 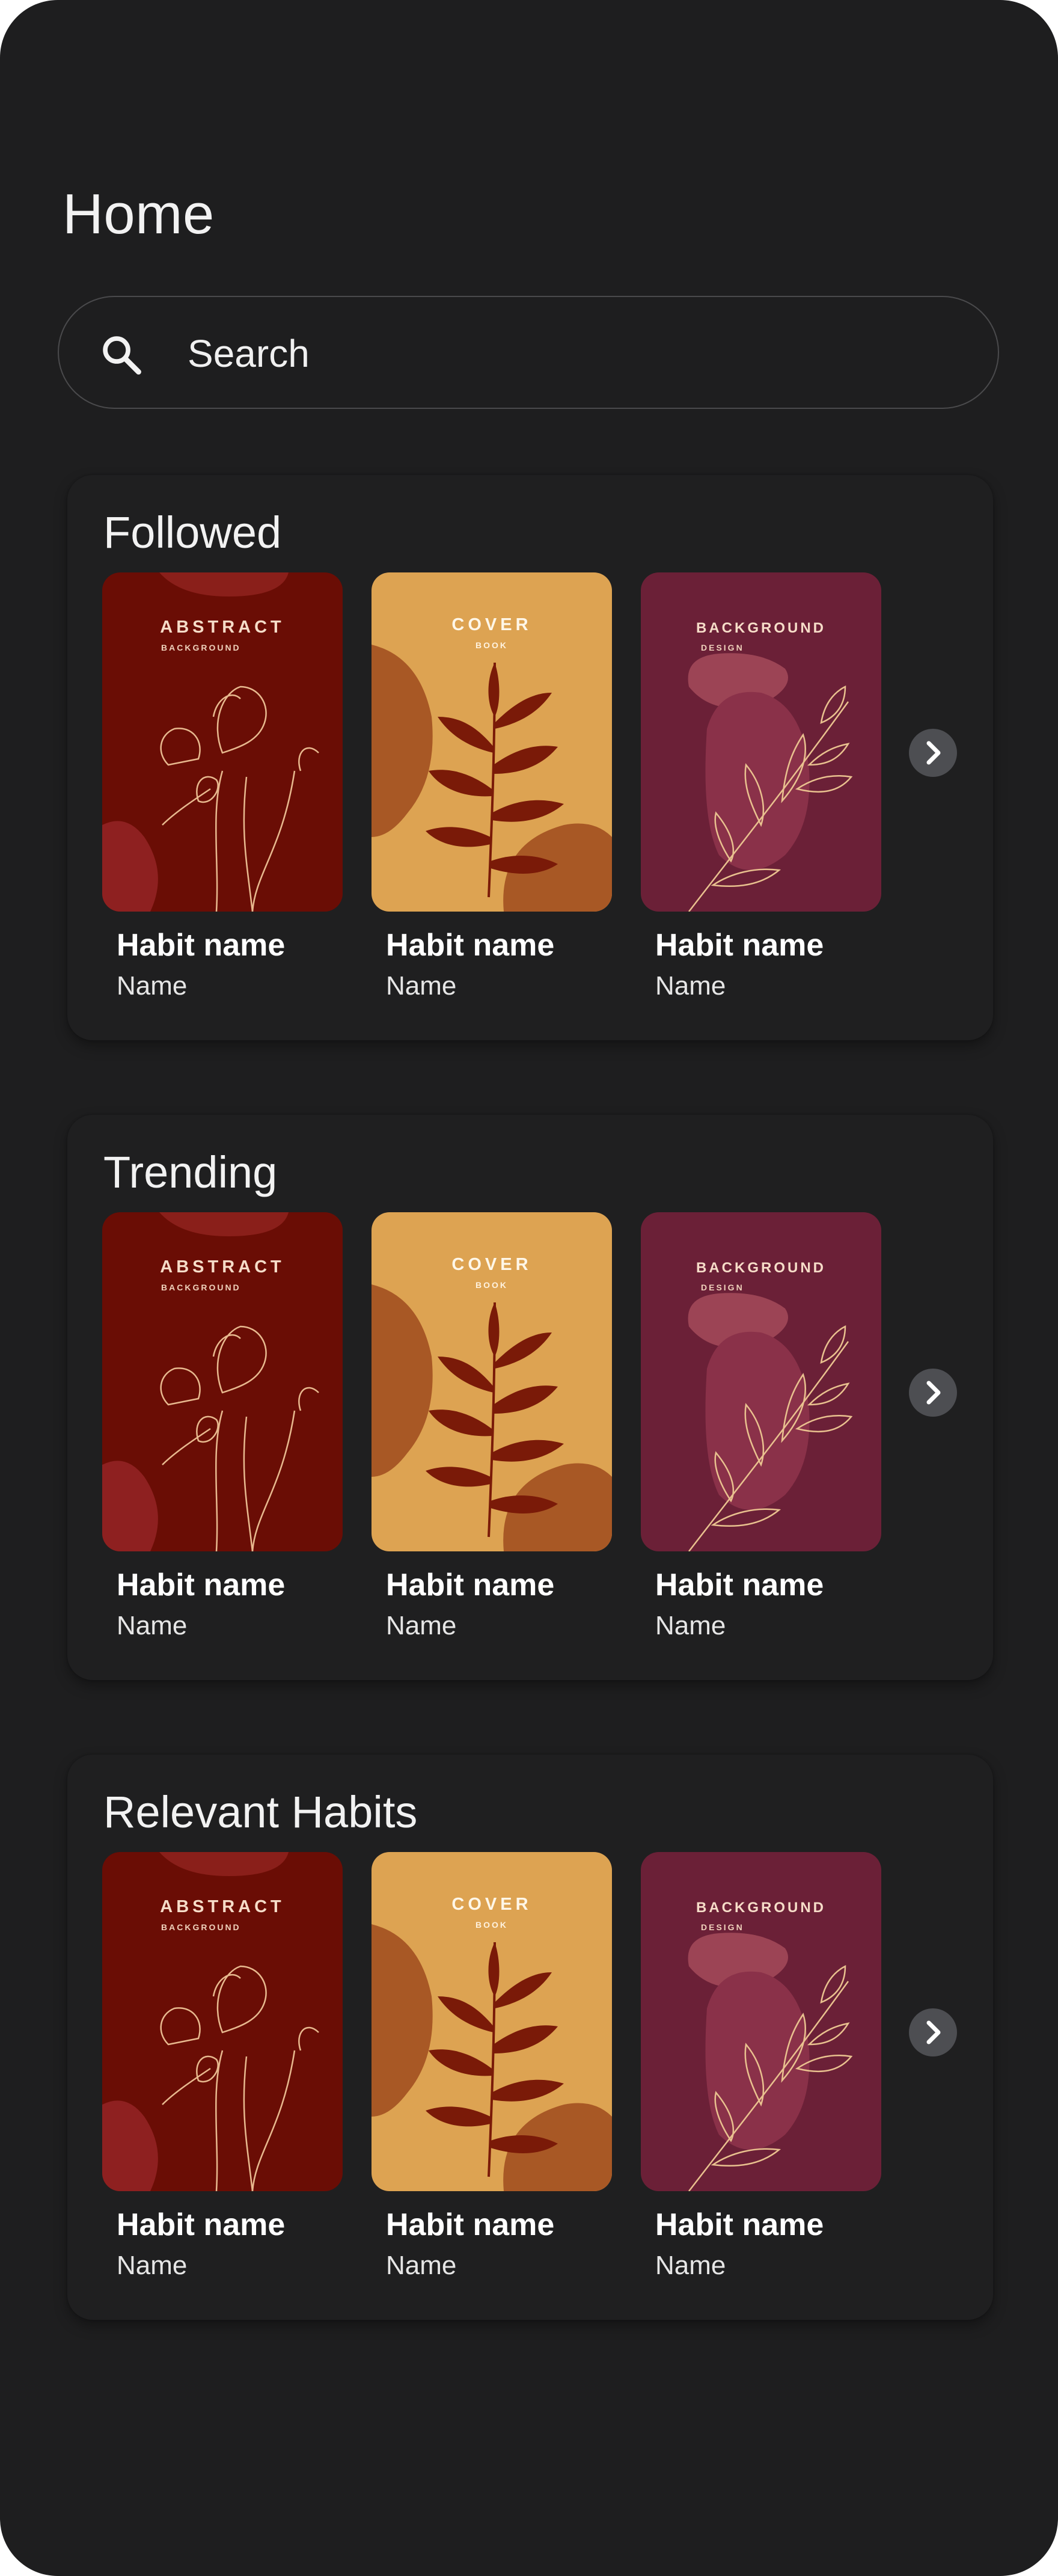 What do you see at coordinates (190, 1172) in the screenshot?
I see `section-title: Trending` at bounding box center [190, 1172].